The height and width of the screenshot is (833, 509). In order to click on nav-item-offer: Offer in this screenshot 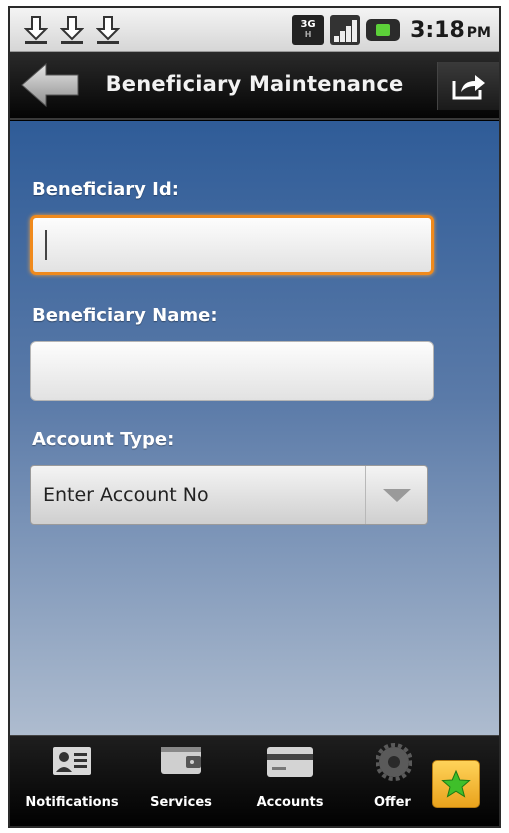, I will do `click(390, 781)`.